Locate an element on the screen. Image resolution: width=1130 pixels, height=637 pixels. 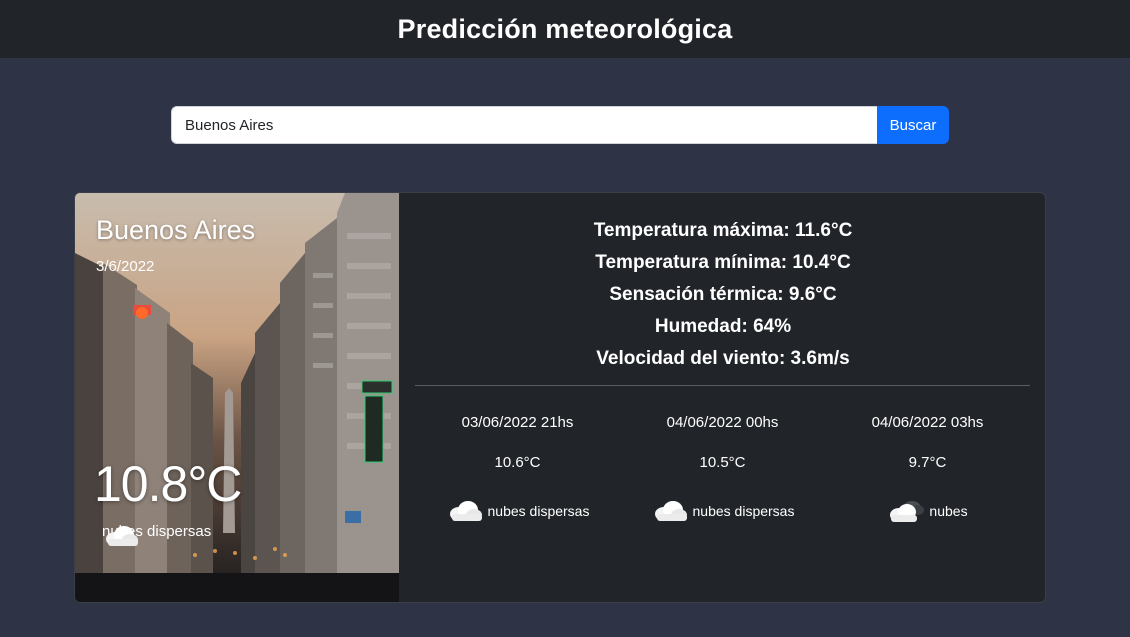
navbar: Predicción meteorológica is located at coordinates (565, 29).